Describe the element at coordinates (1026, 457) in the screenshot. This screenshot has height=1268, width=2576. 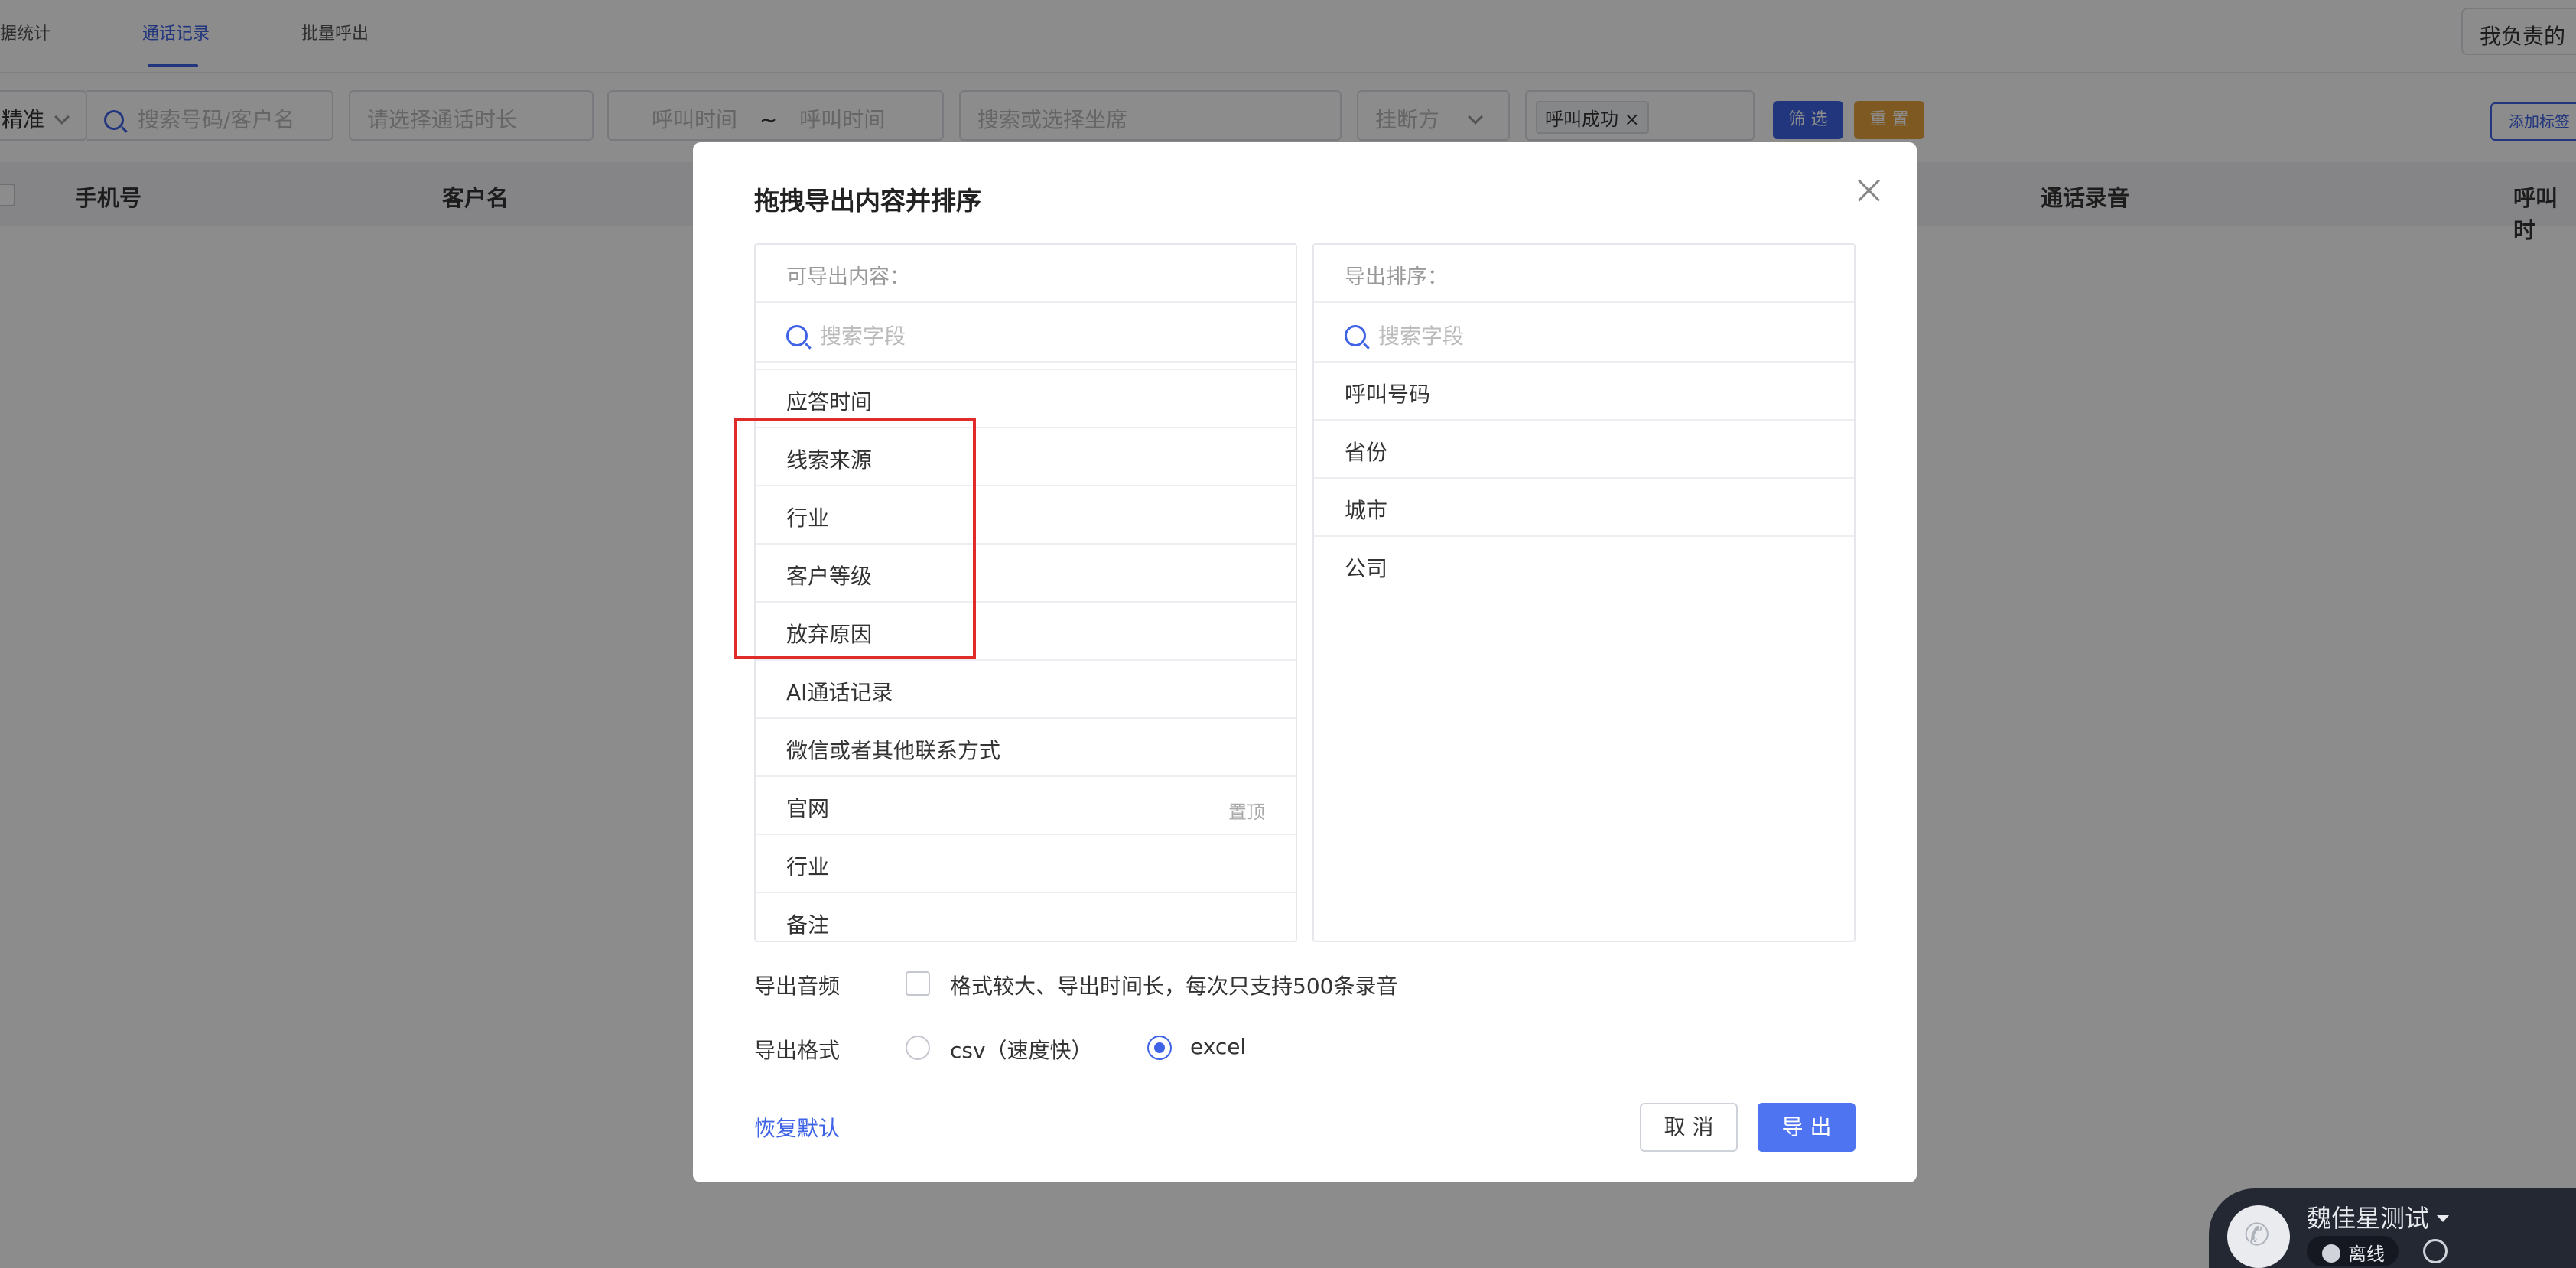
I see `field-item-lead-source: 线索来源` at that location.